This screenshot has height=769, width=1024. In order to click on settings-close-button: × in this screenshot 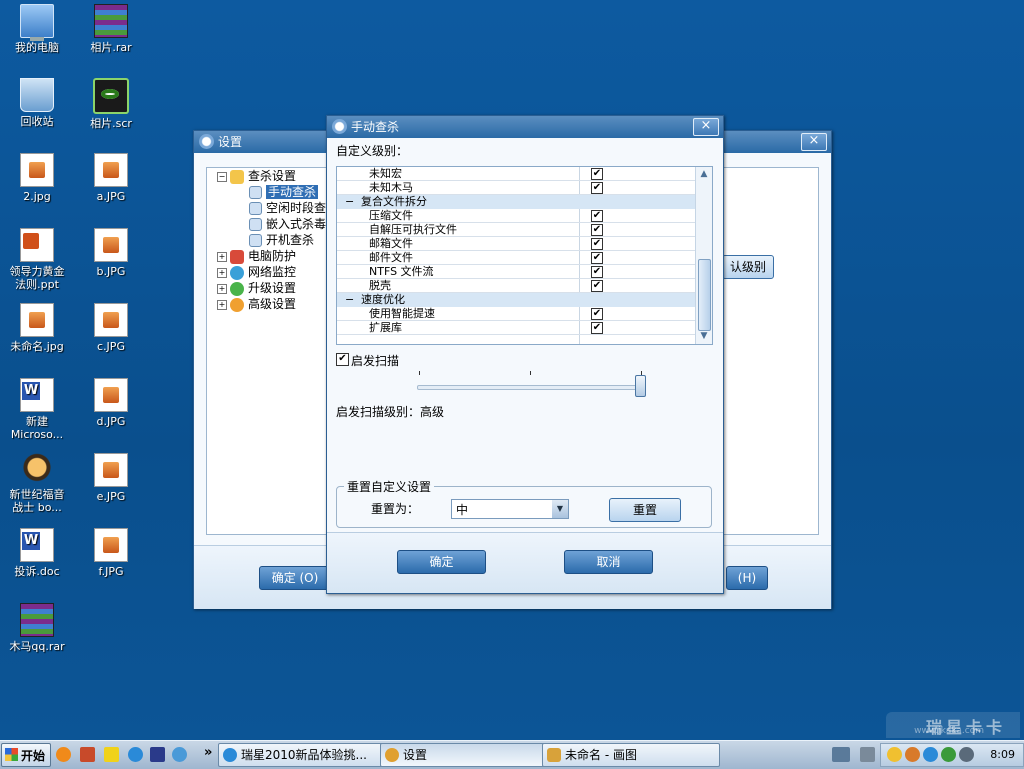, I will do `click(814, 142)`.